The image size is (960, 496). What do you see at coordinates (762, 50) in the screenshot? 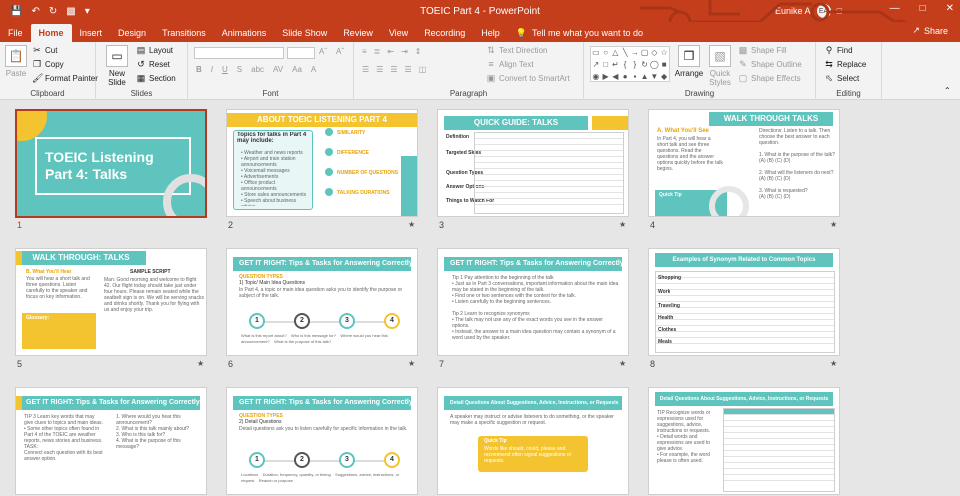
I see `shape-fill-button: ▩ Shape Fill` at bounding box center [762, 50].